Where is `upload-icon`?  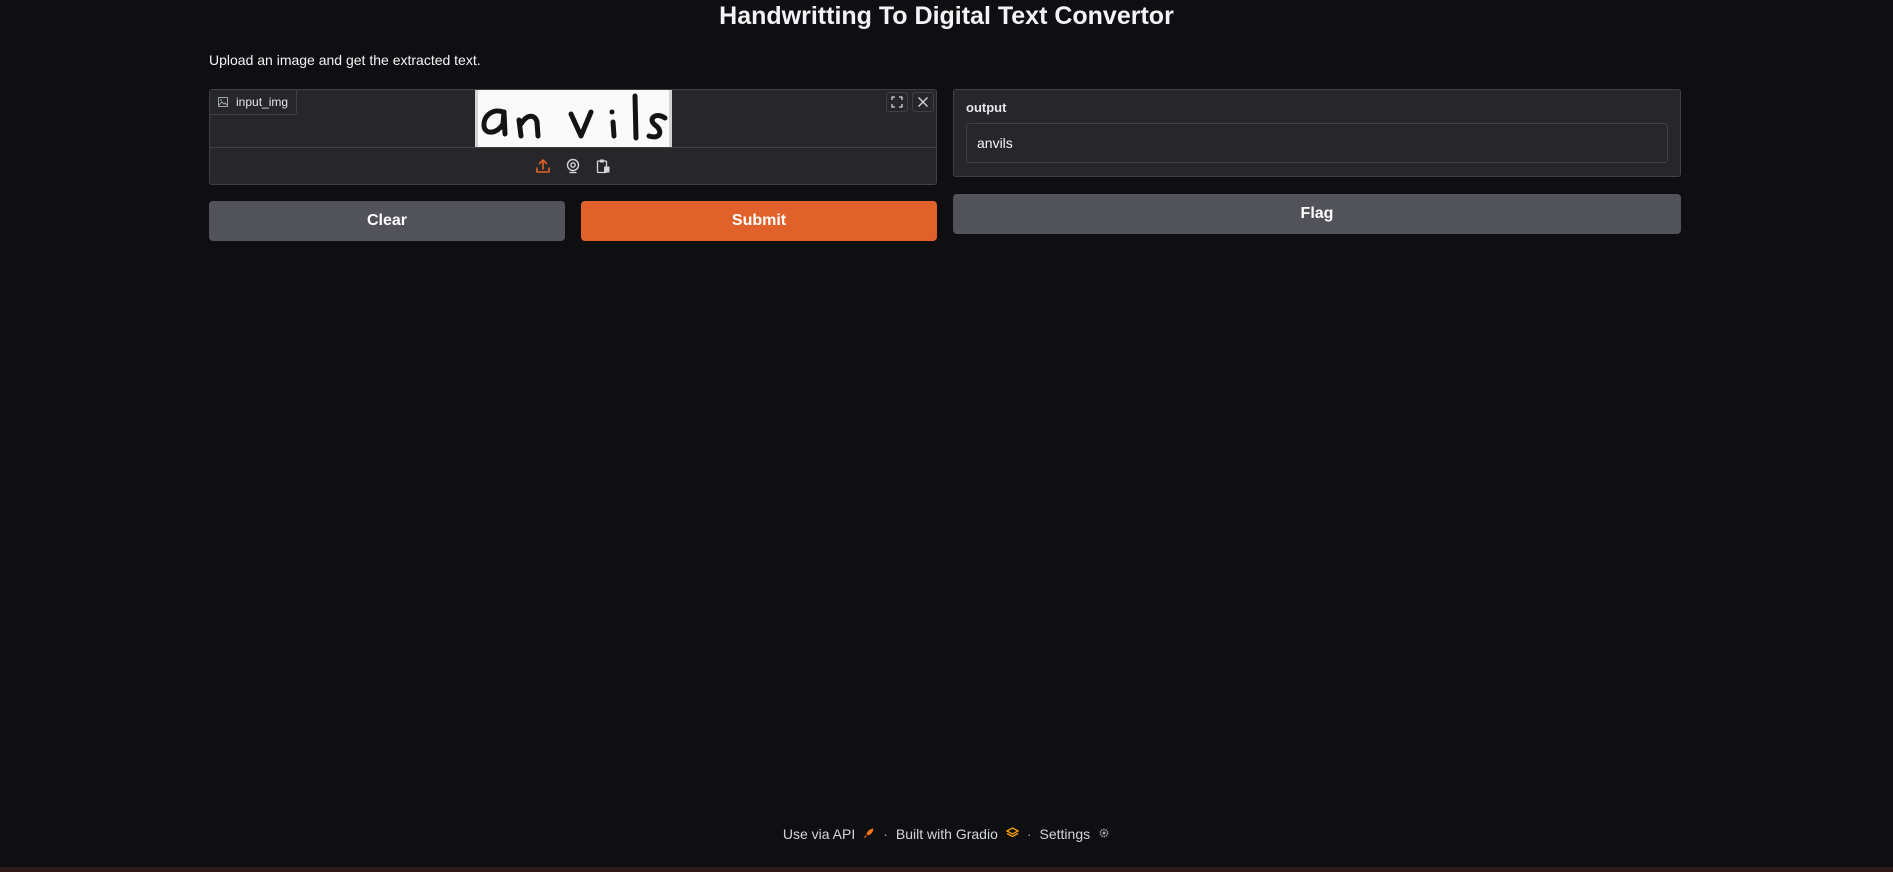
upload-icon is located at coordinates (543, 166).